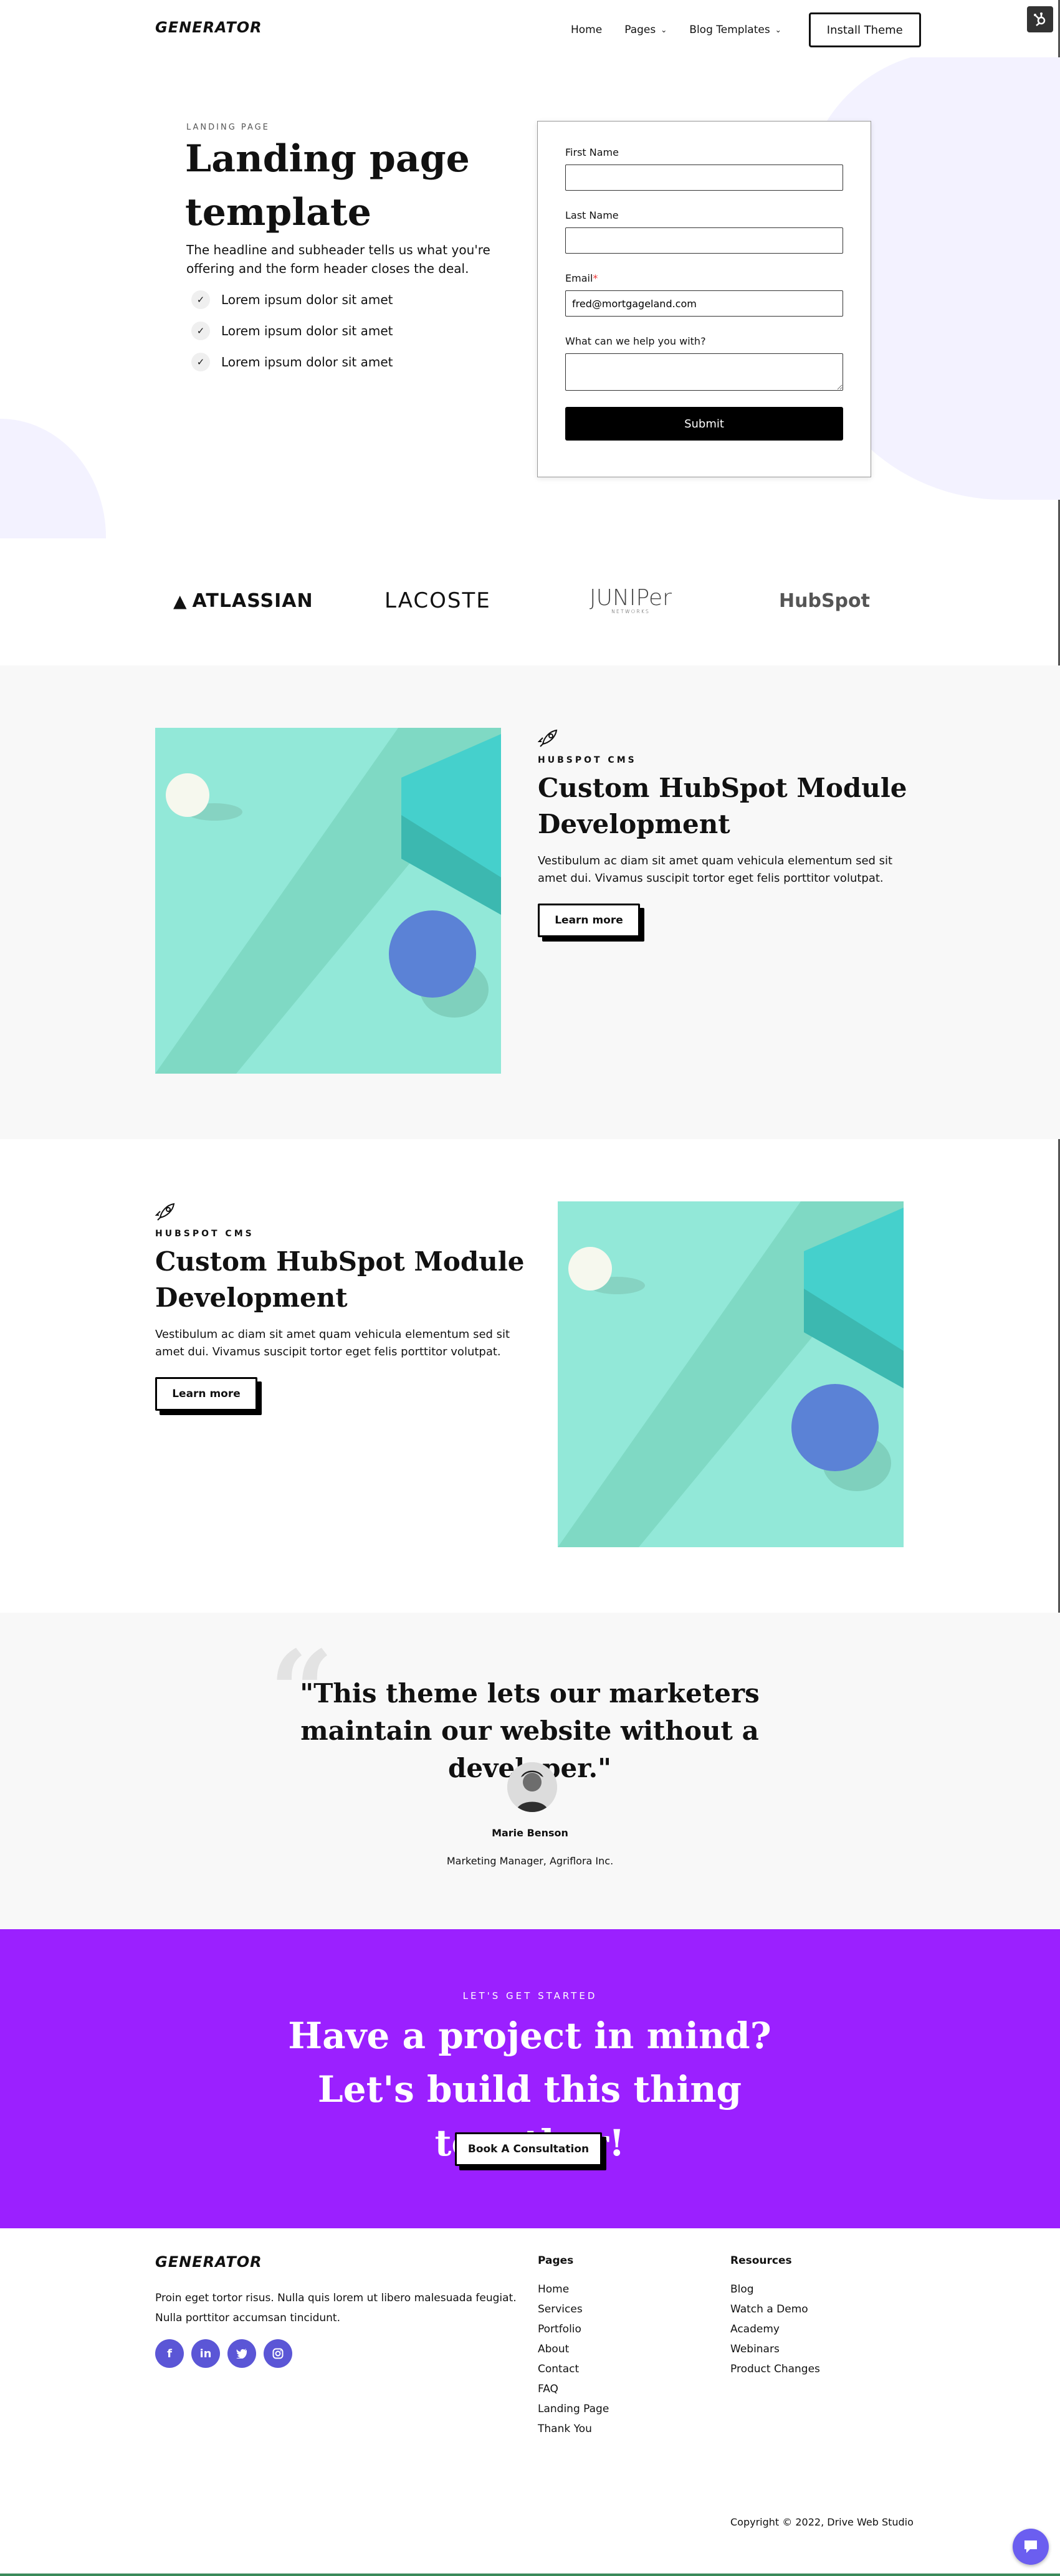 This screenshot has height=2576, width=1060. What do you see at coordinates (327, 185) in the screenshot?
I see `hero-title: Landing page template` at bounding box center [327, 185].